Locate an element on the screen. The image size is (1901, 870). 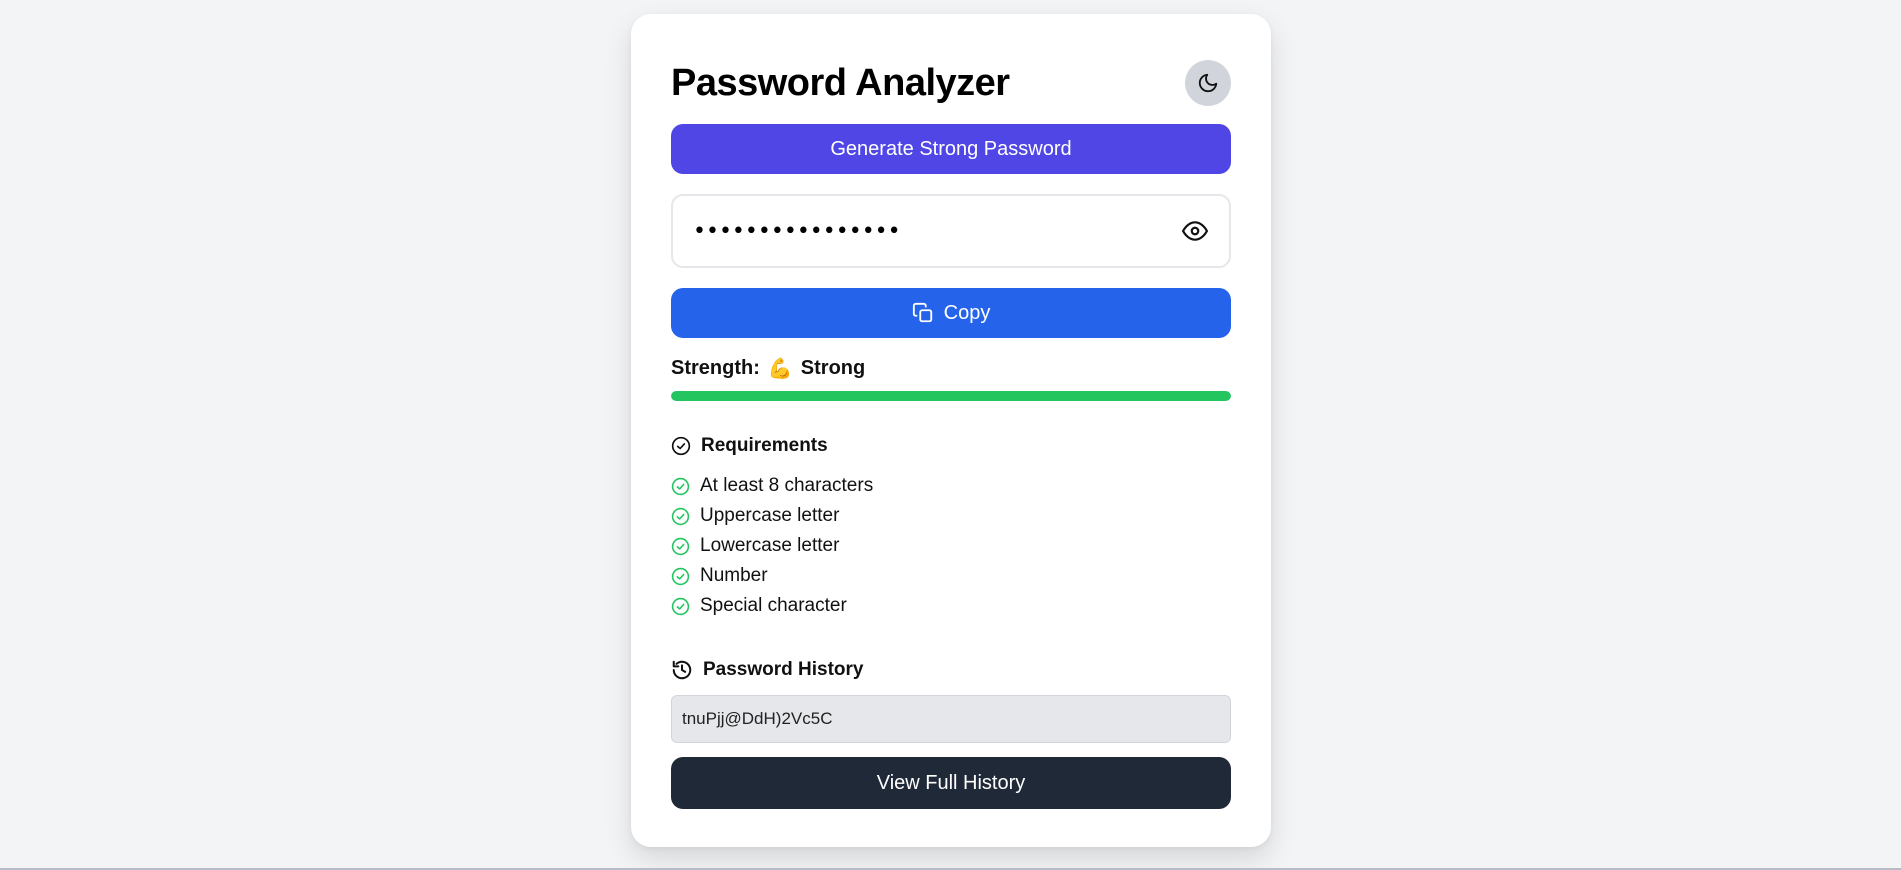
strength-value: Strong is located at coordinates (833, 368).